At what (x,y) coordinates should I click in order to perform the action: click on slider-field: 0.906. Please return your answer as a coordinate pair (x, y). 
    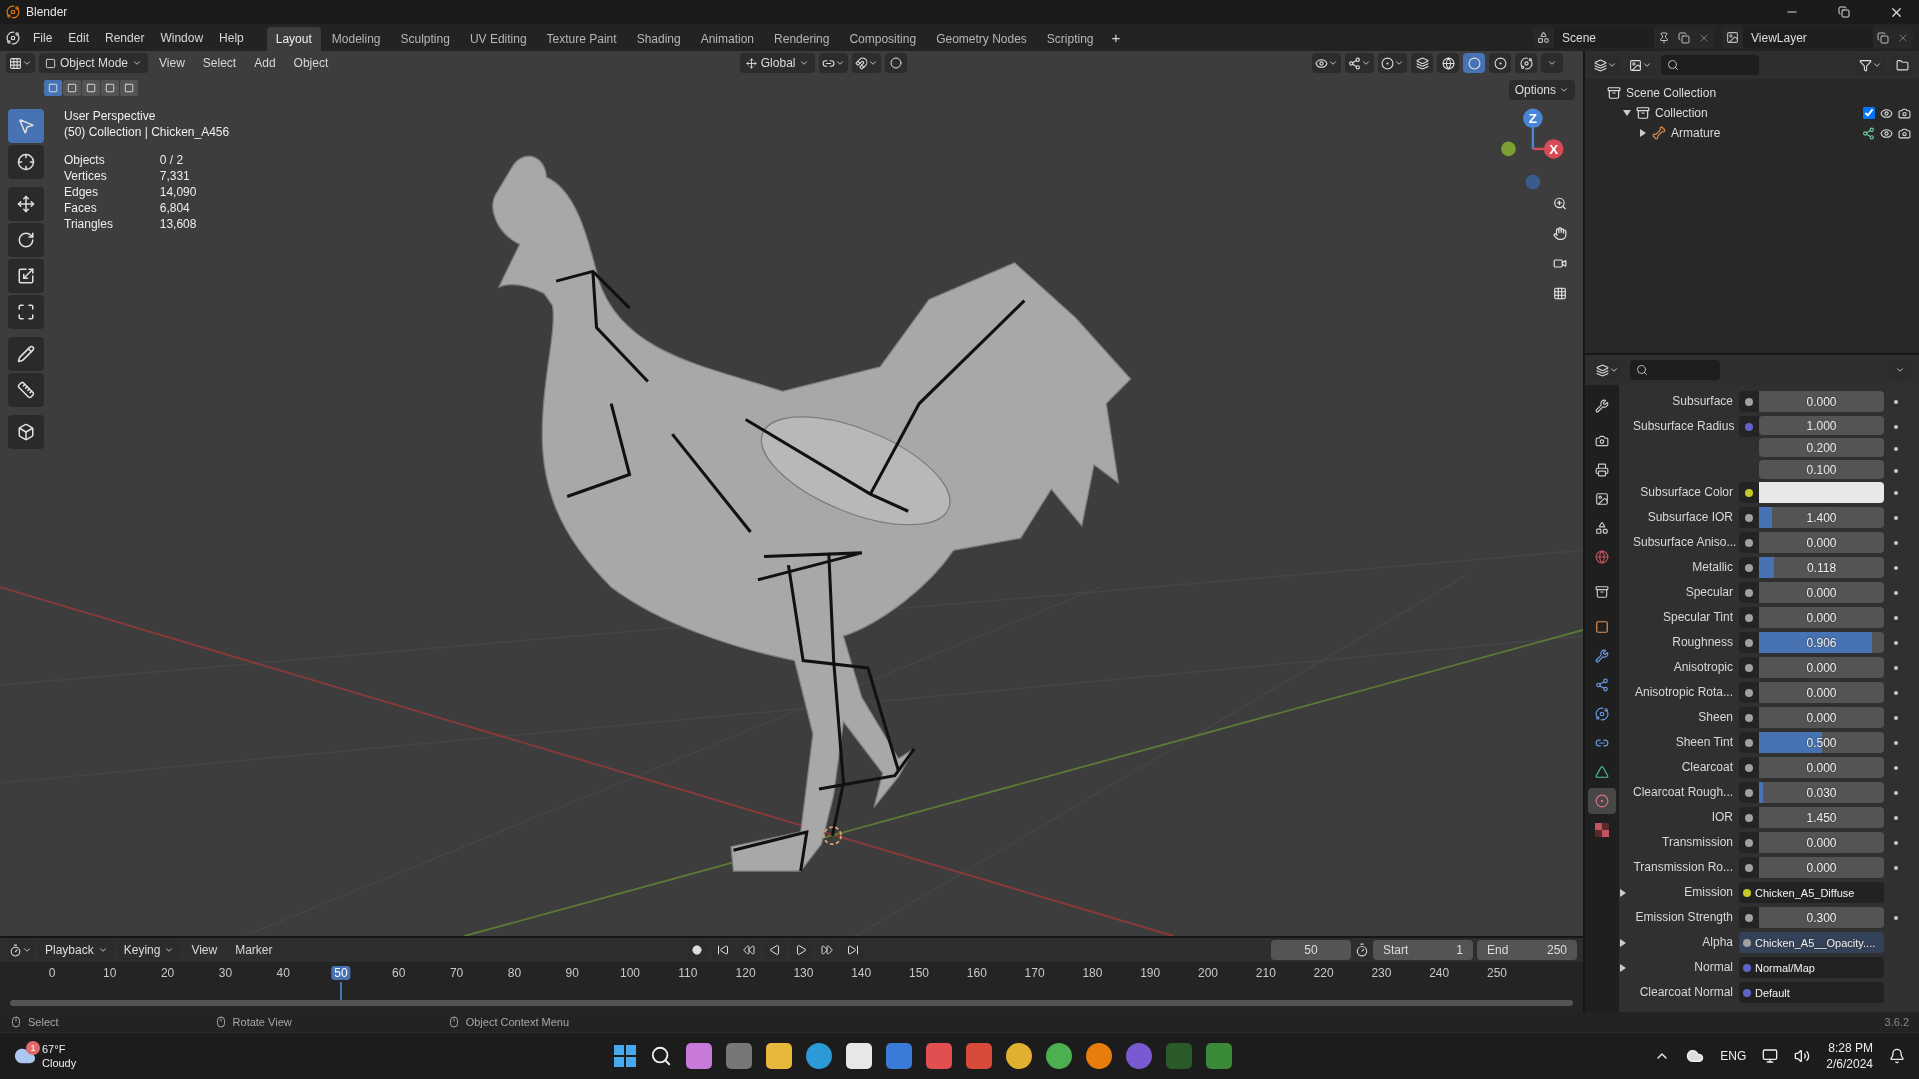
    Looking at the image, I should click on (1821, 642).